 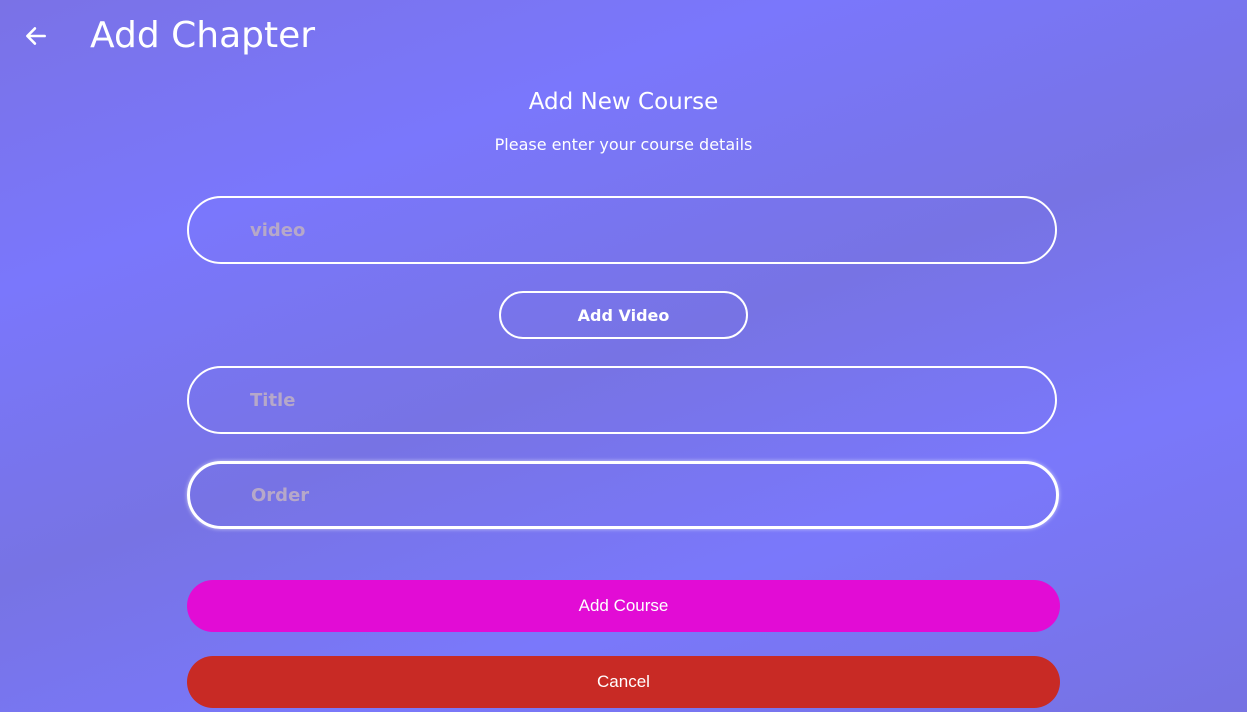 I want to click on form-subtitle: Please enter your course details, so click(x=623, y=144).